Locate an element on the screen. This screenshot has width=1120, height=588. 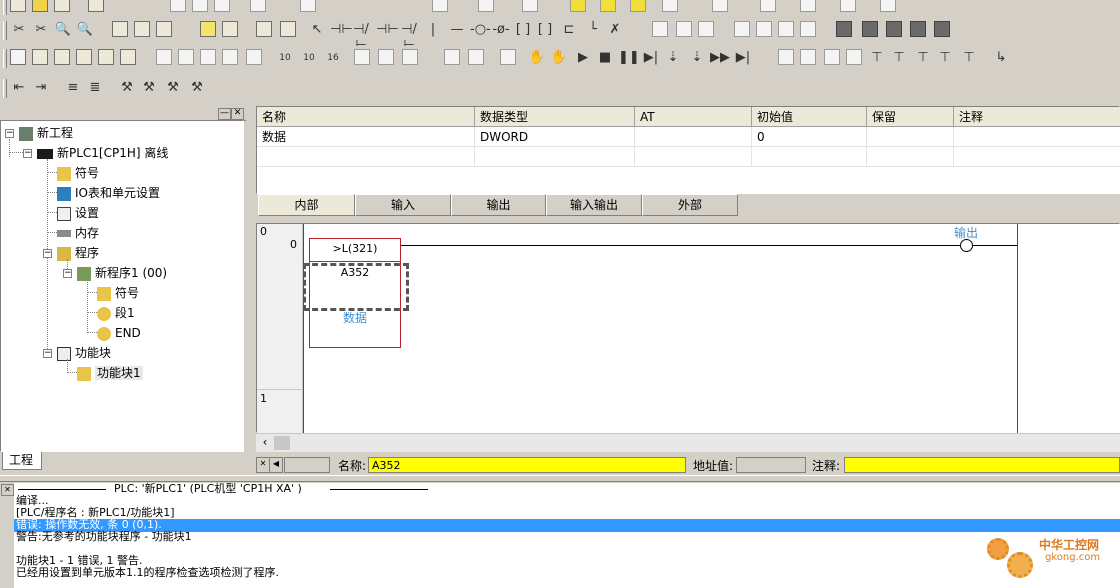
column-header: 保留 is located at coordinates (910, 117).